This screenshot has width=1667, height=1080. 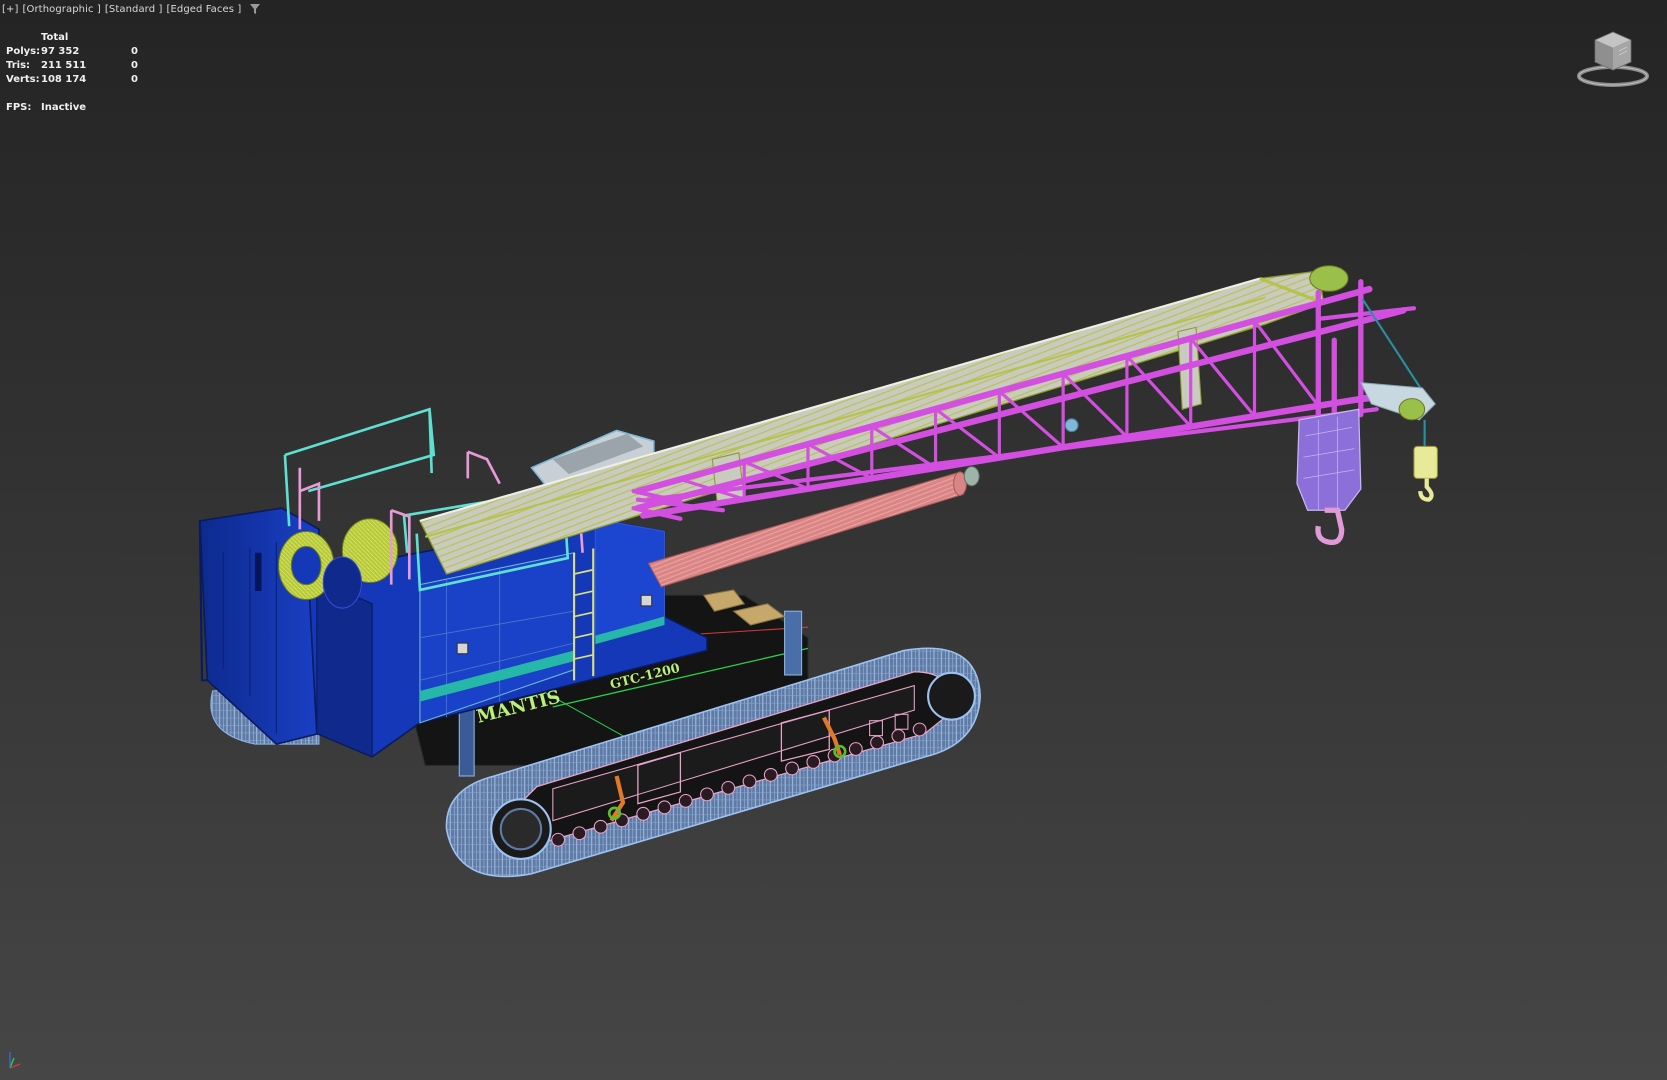 I want to click on axis-tripod-icon, so click(x=15, y=1060).